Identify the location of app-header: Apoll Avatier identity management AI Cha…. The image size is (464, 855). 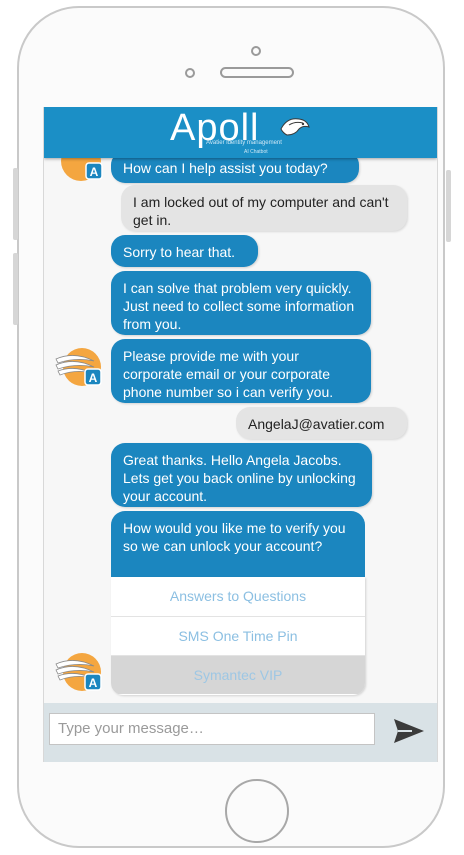
(240, 132).